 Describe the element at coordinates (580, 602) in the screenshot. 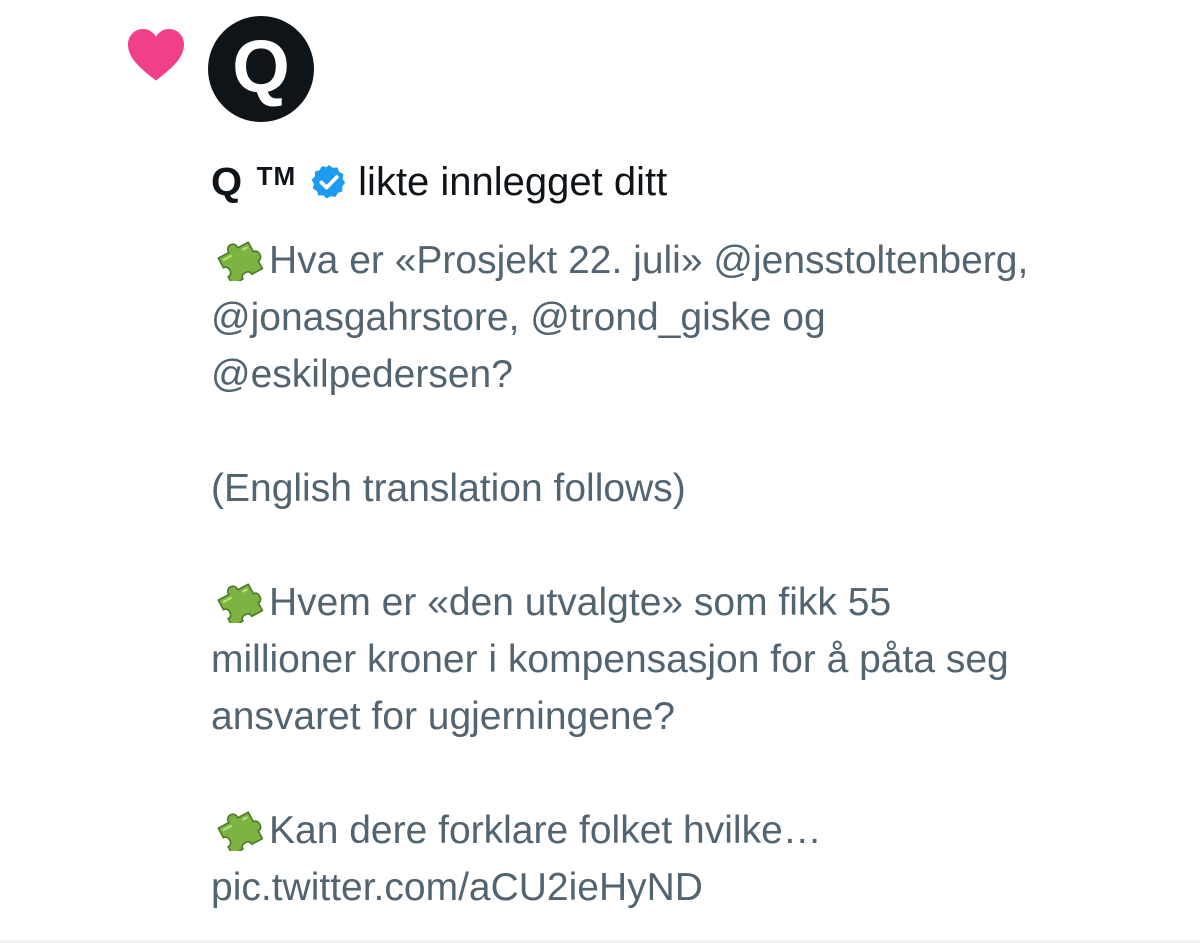

I see `tweet-text-line: Hvem er «den utvalgte» som fikk 55` at that location.